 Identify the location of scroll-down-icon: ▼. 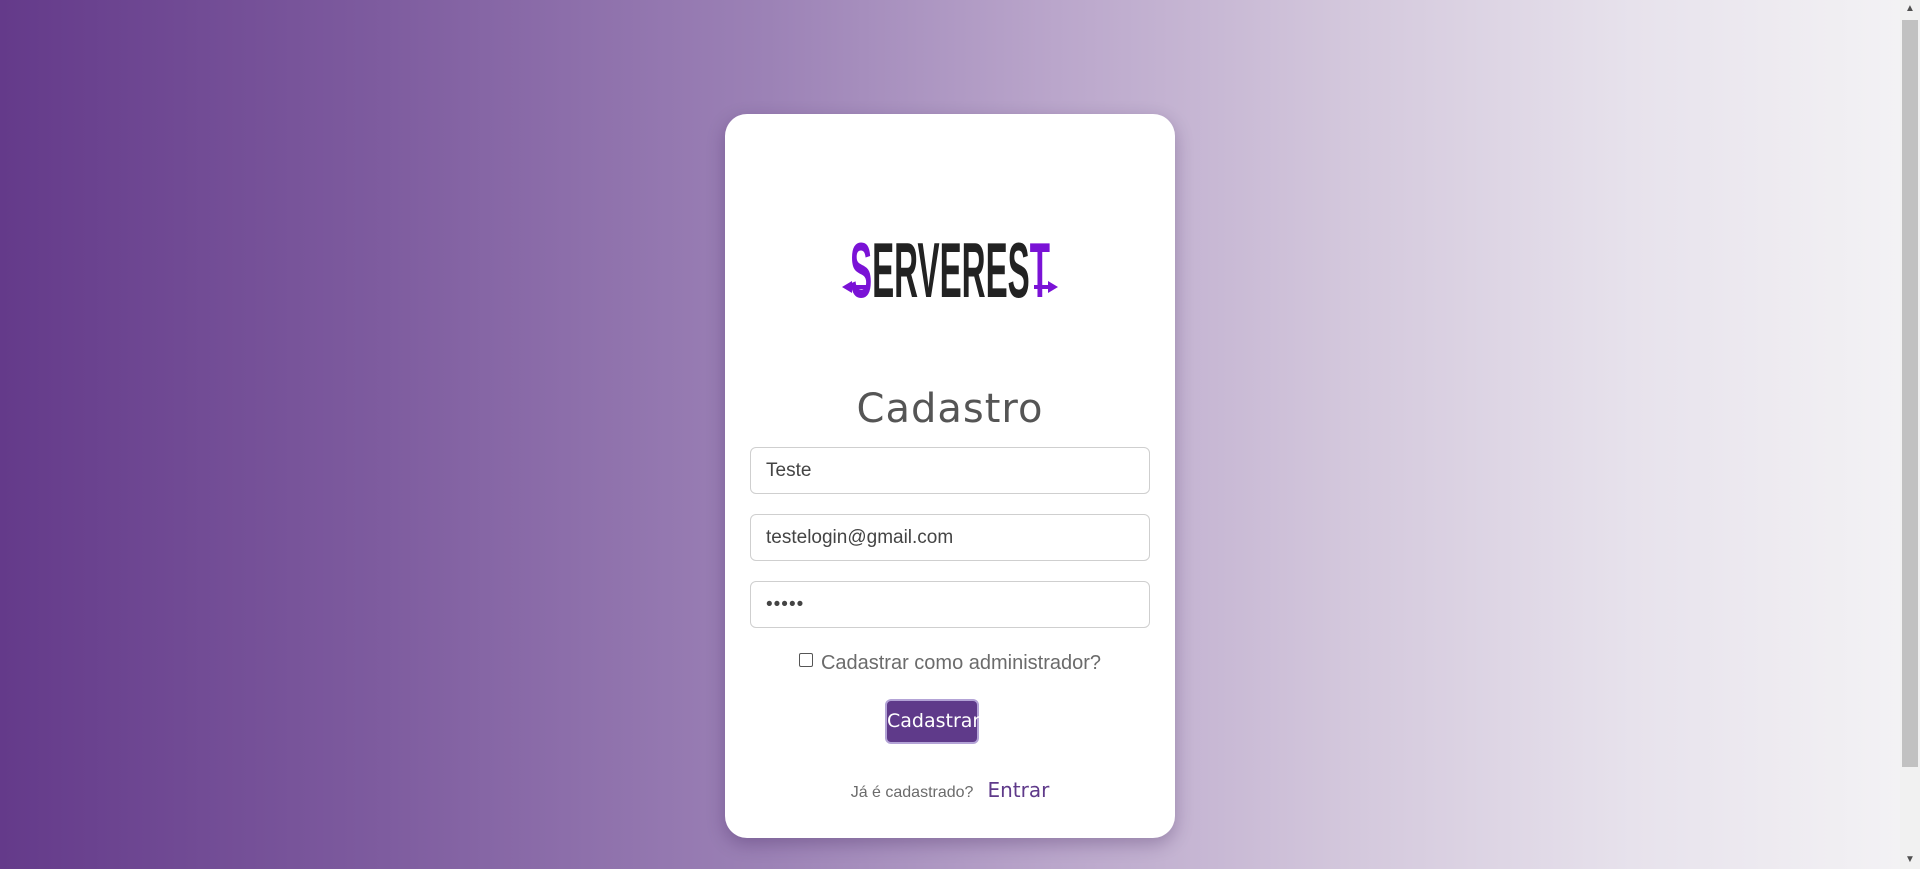
(1910, 860).